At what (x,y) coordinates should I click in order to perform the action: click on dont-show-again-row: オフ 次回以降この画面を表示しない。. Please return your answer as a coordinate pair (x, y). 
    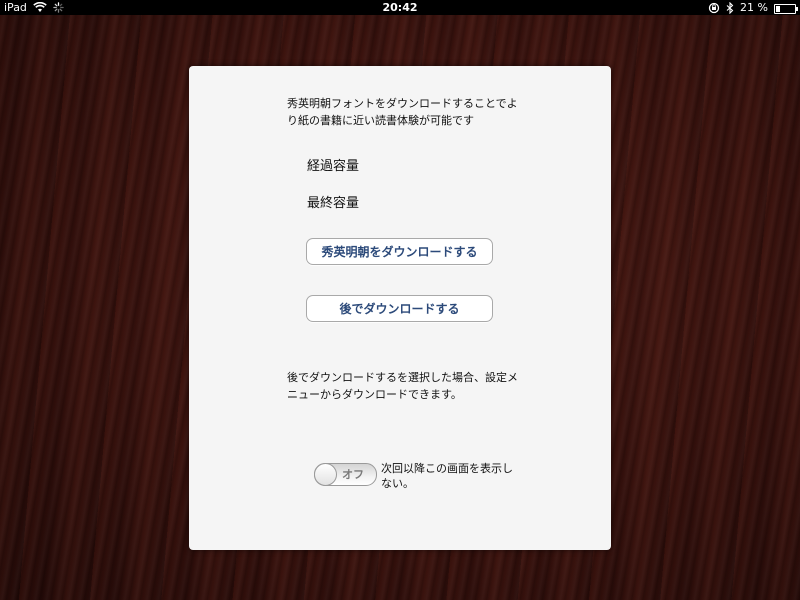
    Looking at the image, I should click on (417, 476).